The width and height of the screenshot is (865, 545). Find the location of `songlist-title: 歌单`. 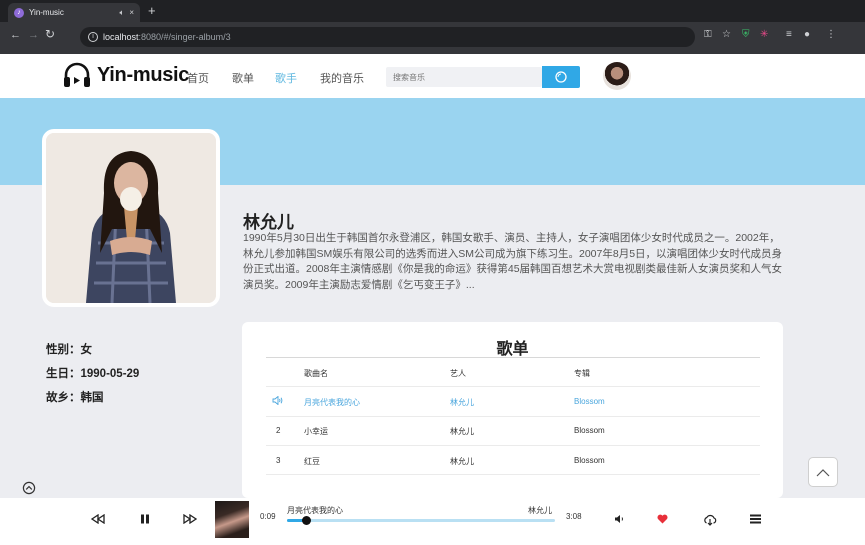

songlist-title: 歌单 is located at coordinates (512, 349).